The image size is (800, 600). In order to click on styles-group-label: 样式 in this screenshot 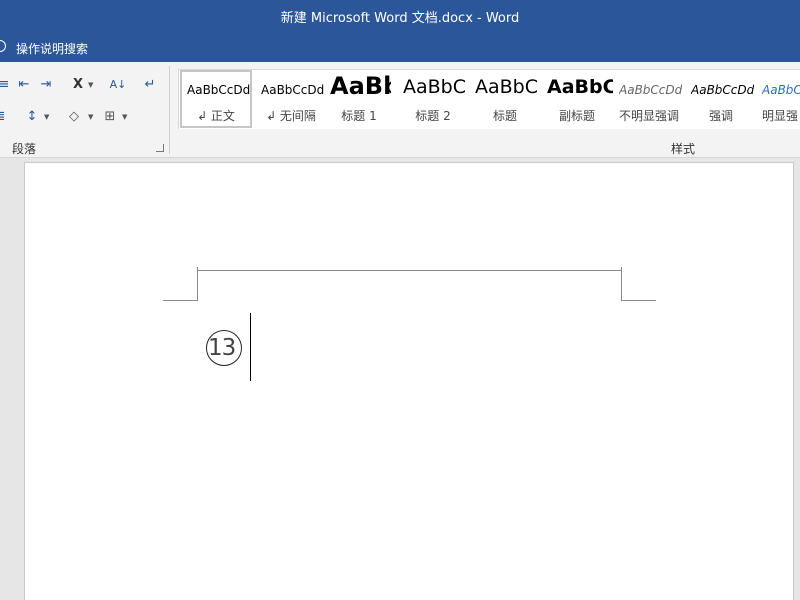, I will do `click(683, 149)`.